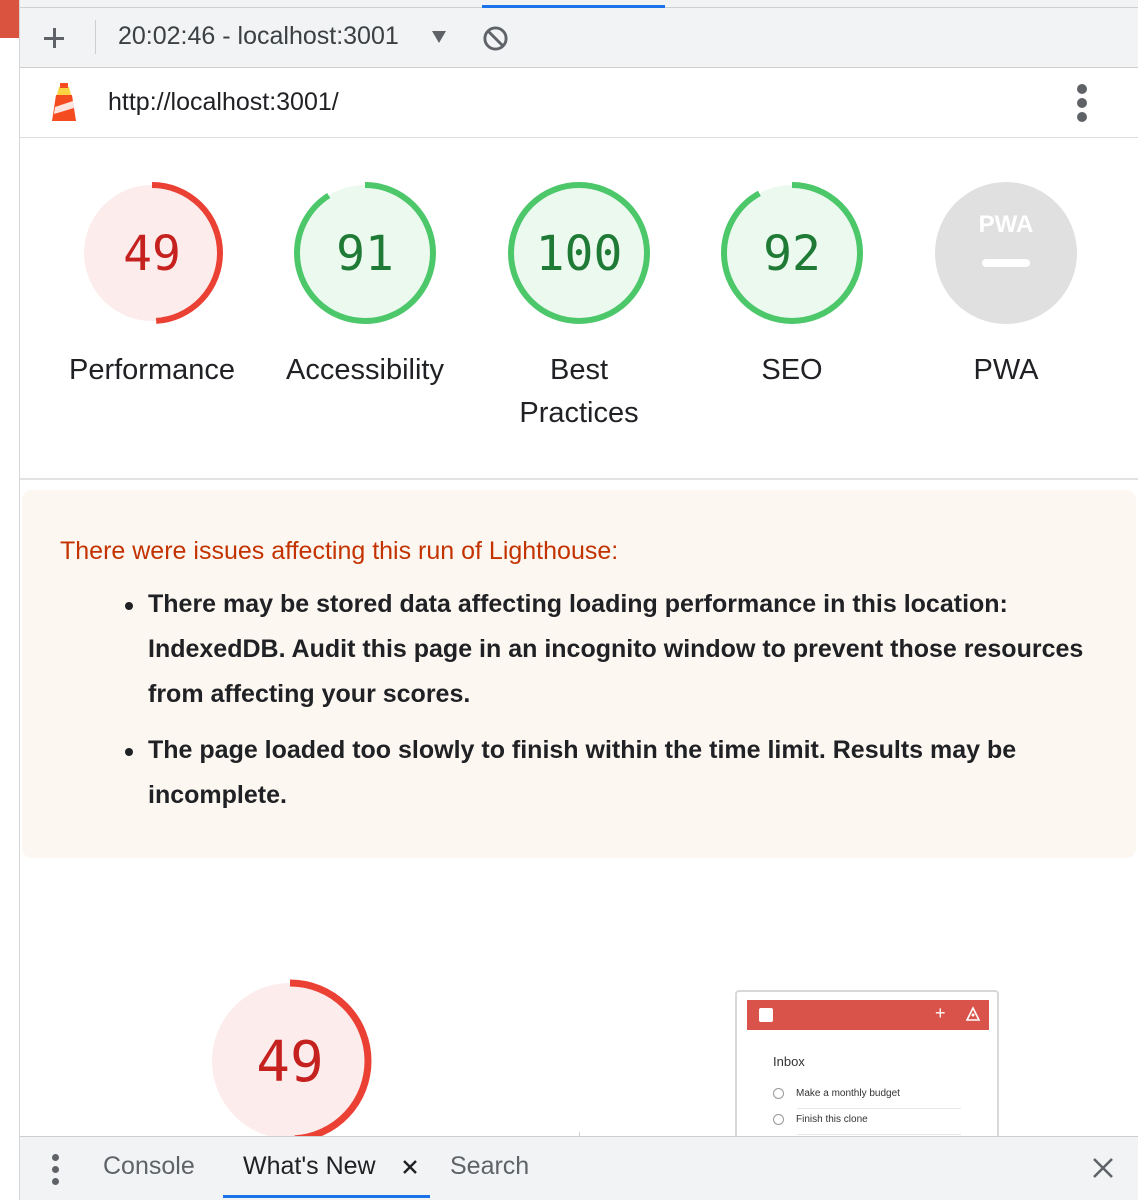 This screenshot has height=1200, width=1138. I want to click on active-panel-indicator, so click(573, 6).